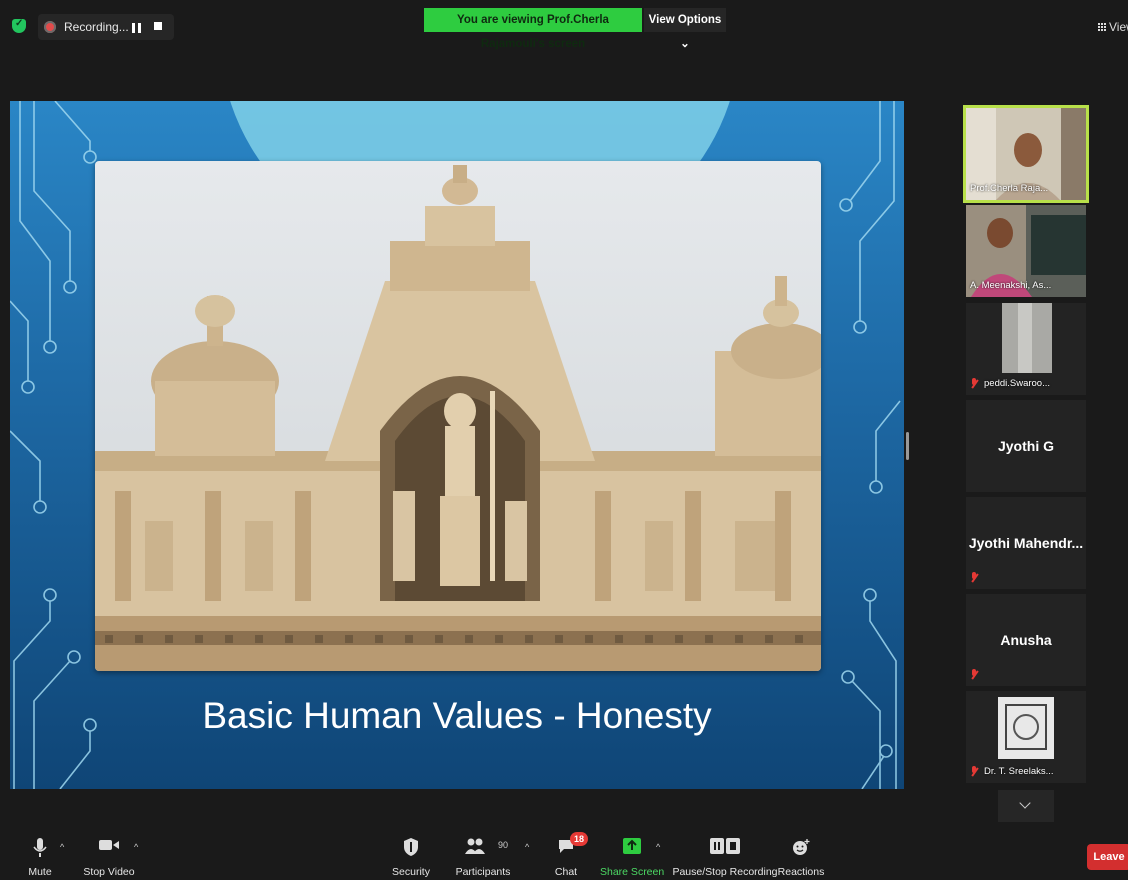  Describe the element at coordinates (483, 872) in the screenshot. I see `participants-label: Participants` at that location.